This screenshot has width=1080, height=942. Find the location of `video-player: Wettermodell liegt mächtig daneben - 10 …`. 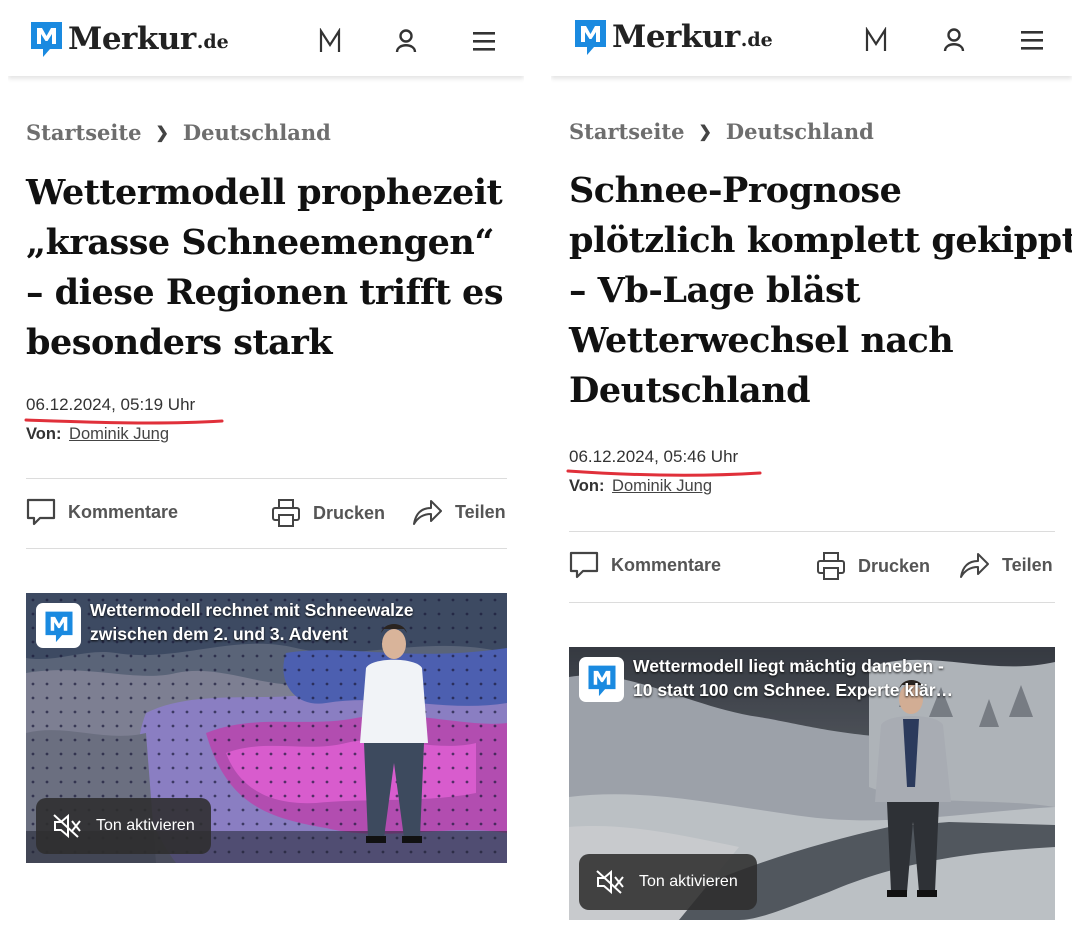

video-player: Wettermodell liegt mächtig daneben - 10 … is located at coordinates (812, 783).